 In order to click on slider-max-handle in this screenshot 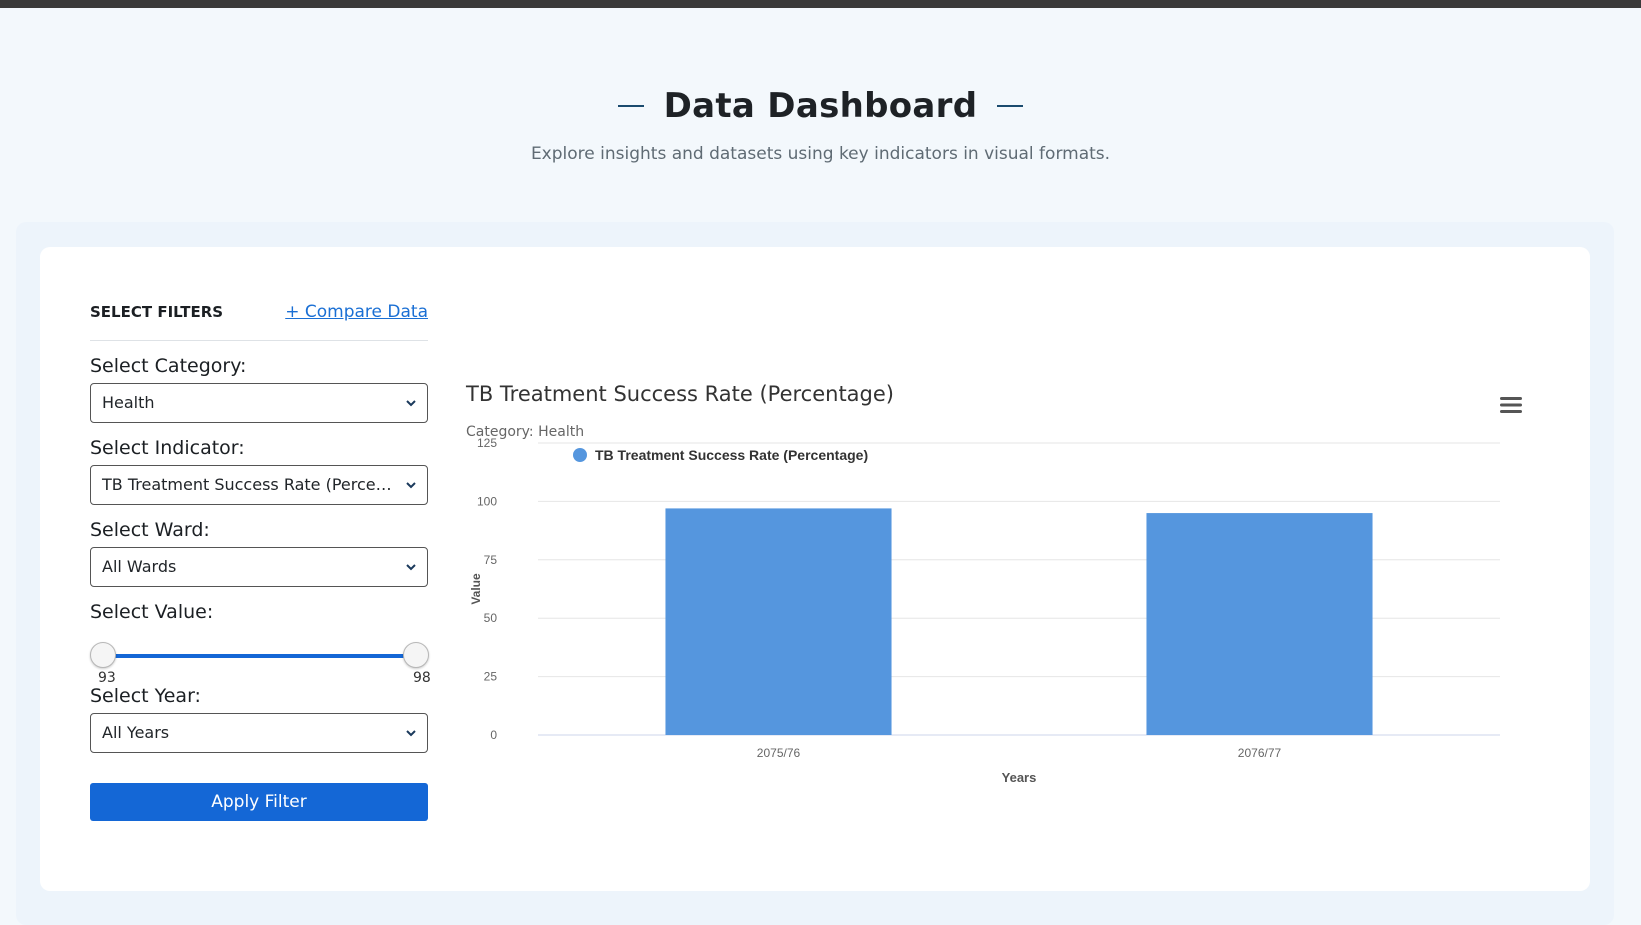, I will do `click(416, 655)`.